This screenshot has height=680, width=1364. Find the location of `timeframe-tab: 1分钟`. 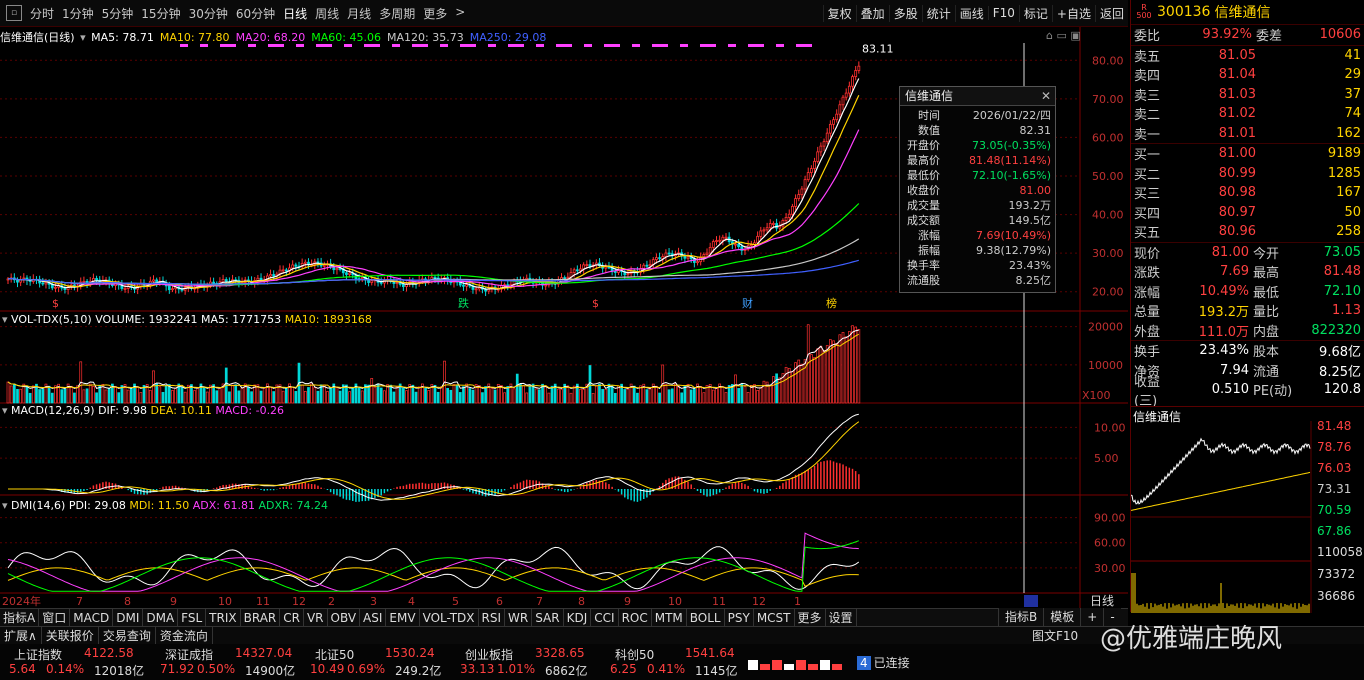

timeframe-tab: 1分钟 is located at coordinates (78, 13).